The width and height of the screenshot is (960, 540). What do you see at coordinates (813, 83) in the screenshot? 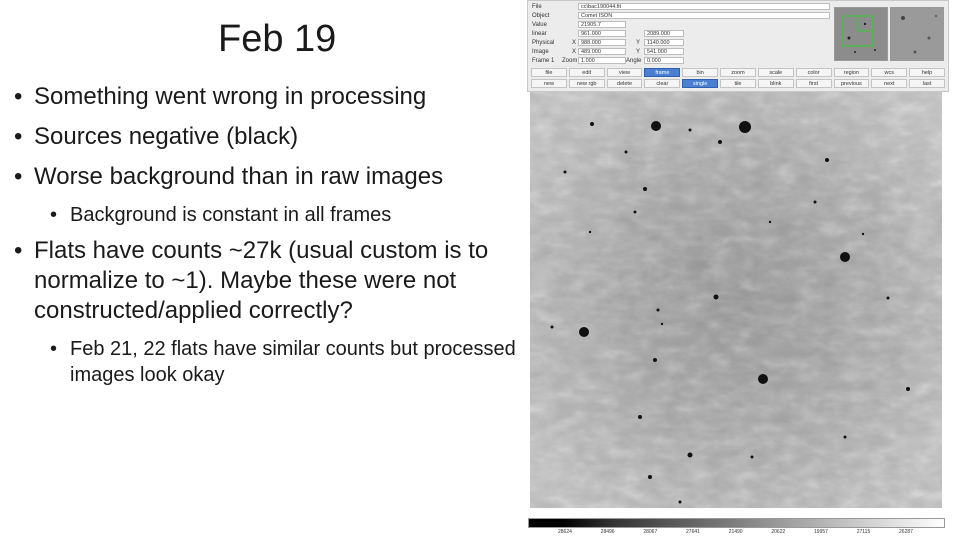
I see `first-frame-button: first` at bounding box center [813, 83].